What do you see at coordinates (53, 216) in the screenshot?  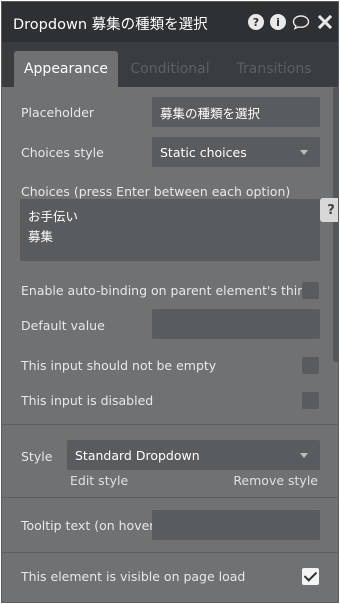 I see `choice-line: お手伝い` at bounding box center [53, 216].